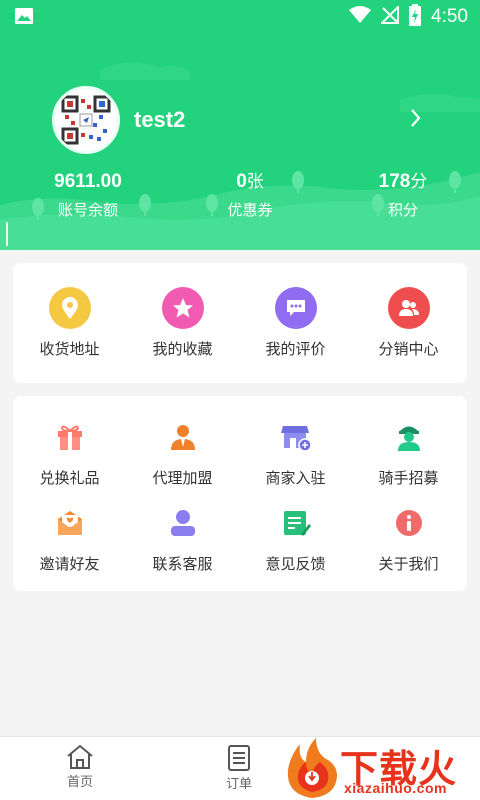 The width and height of the screenshot is (480, 800). What do you see at coordinates (295, 308) in the screenshot?
I see `chat-bubble-icon` at bounding box center [295, 308].